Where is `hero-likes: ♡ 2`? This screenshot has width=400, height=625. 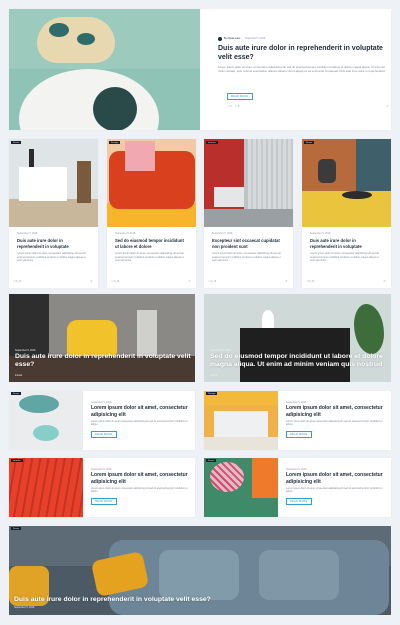
hero-likes: ♡ 2 is located at coordinates (229, 106).